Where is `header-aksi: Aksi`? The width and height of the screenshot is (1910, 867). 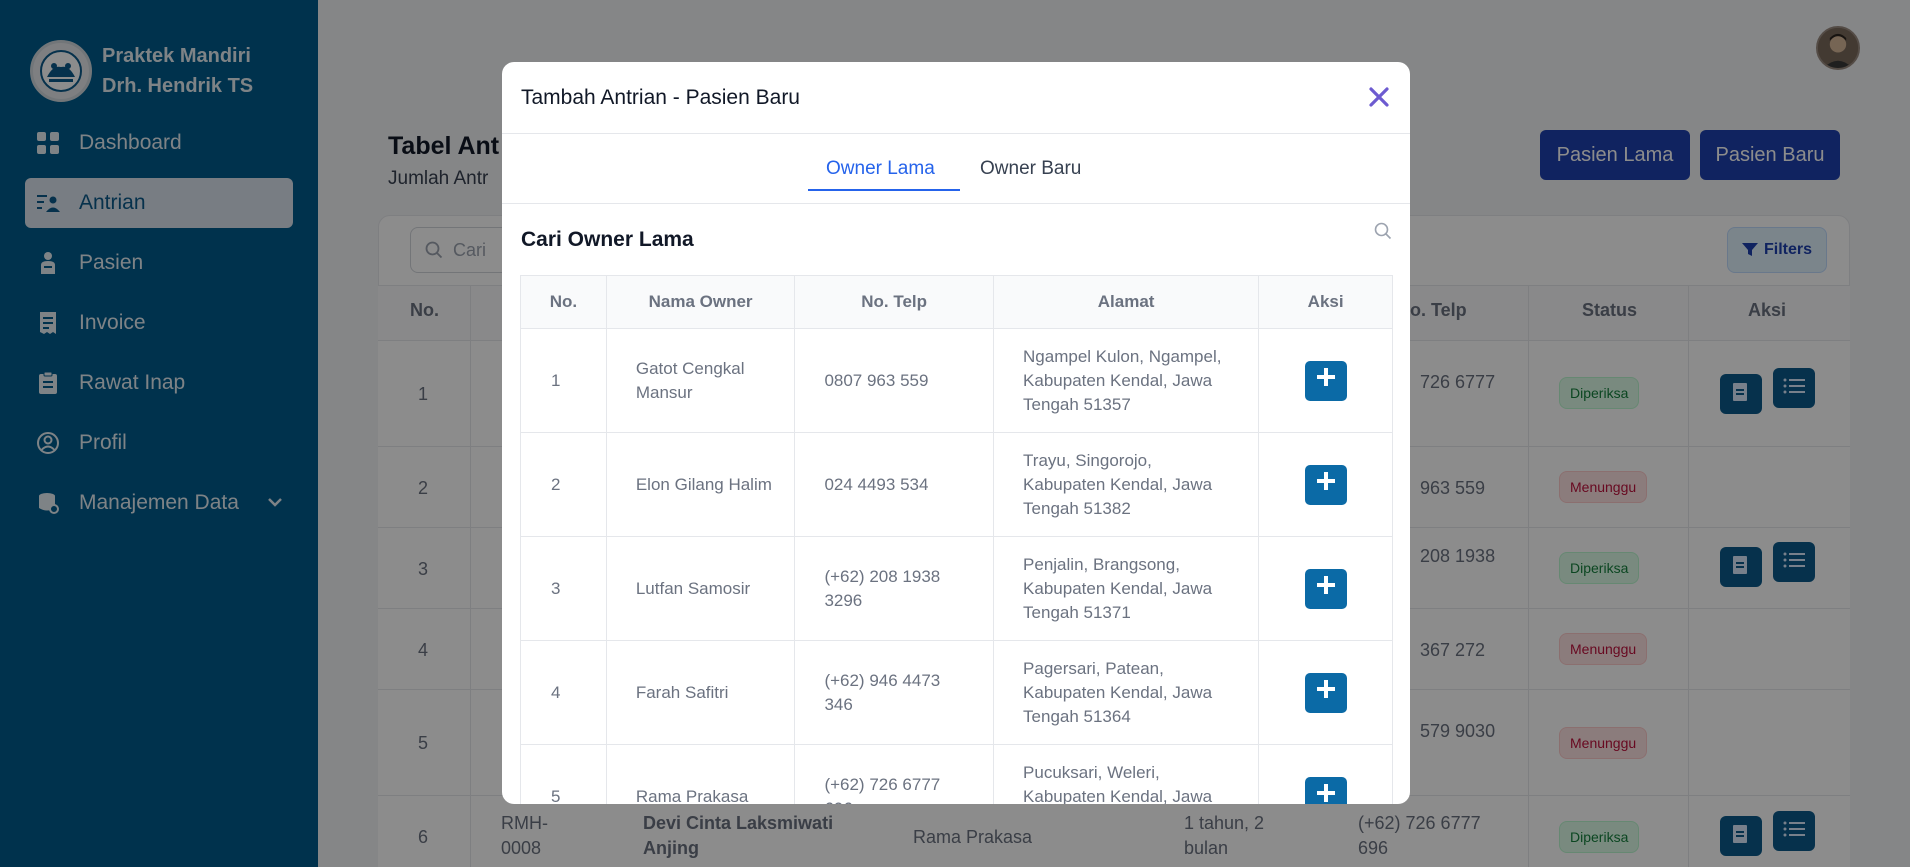
header-aksi: Aksi is located at coordinates (1325, 301).